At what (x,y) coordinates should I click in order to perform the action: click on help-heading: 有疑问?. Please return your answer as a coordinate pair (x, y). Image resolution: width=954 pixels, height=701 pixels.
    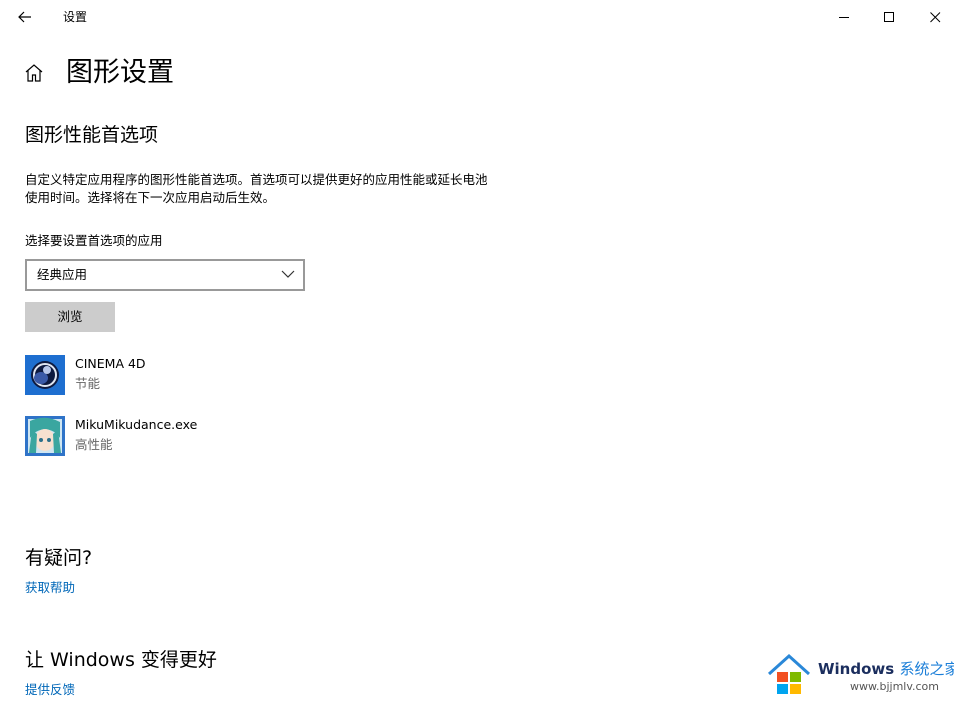
    Looking at the image, I should click on (59, 558).